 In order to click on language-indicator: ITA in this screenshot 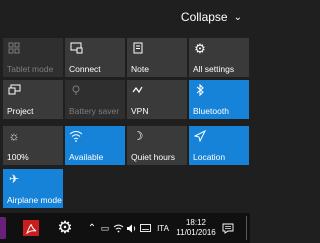, I will do `click(163, 228)`.